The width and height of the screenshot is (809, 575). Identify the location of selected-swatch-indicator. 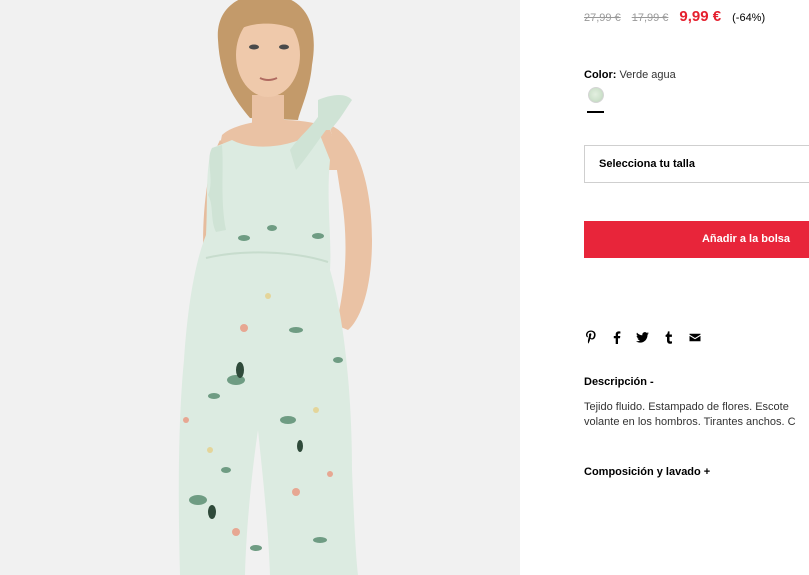
(595, 112).